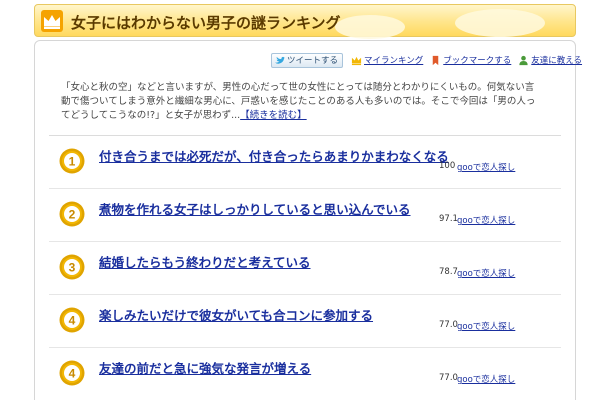 The width and height of the screenshot is (610, 400). Describe the element at coordinates (206, 23) in the screenshot. I see `page-title: 女子にはわからない男子の謎ランキング` at that location.